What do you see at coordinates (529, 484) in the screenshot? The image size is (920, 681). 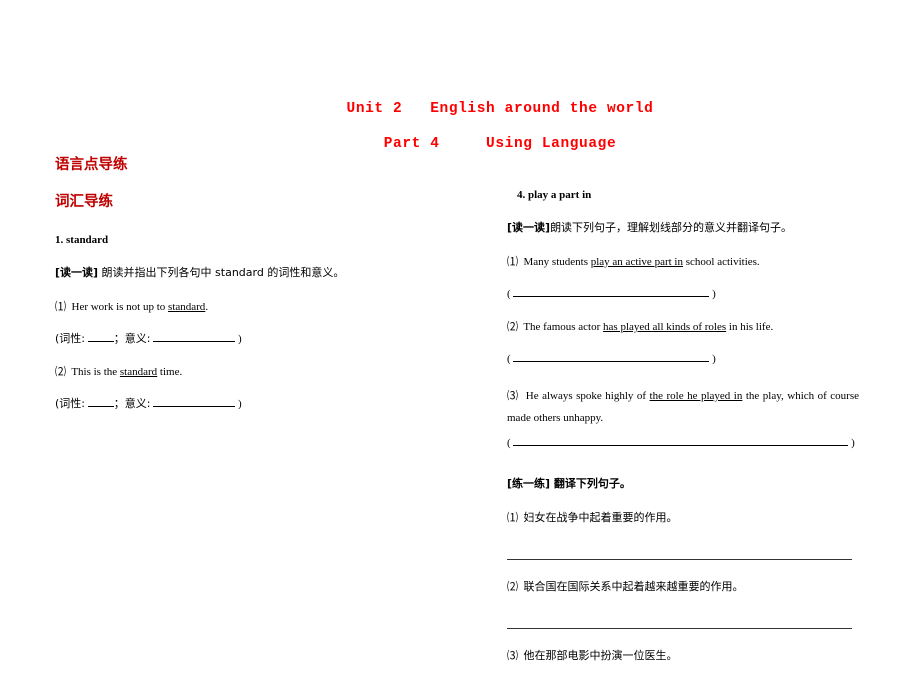 I see `instruction-tag-practice: [练一练]` at bounding box center [529, 484].